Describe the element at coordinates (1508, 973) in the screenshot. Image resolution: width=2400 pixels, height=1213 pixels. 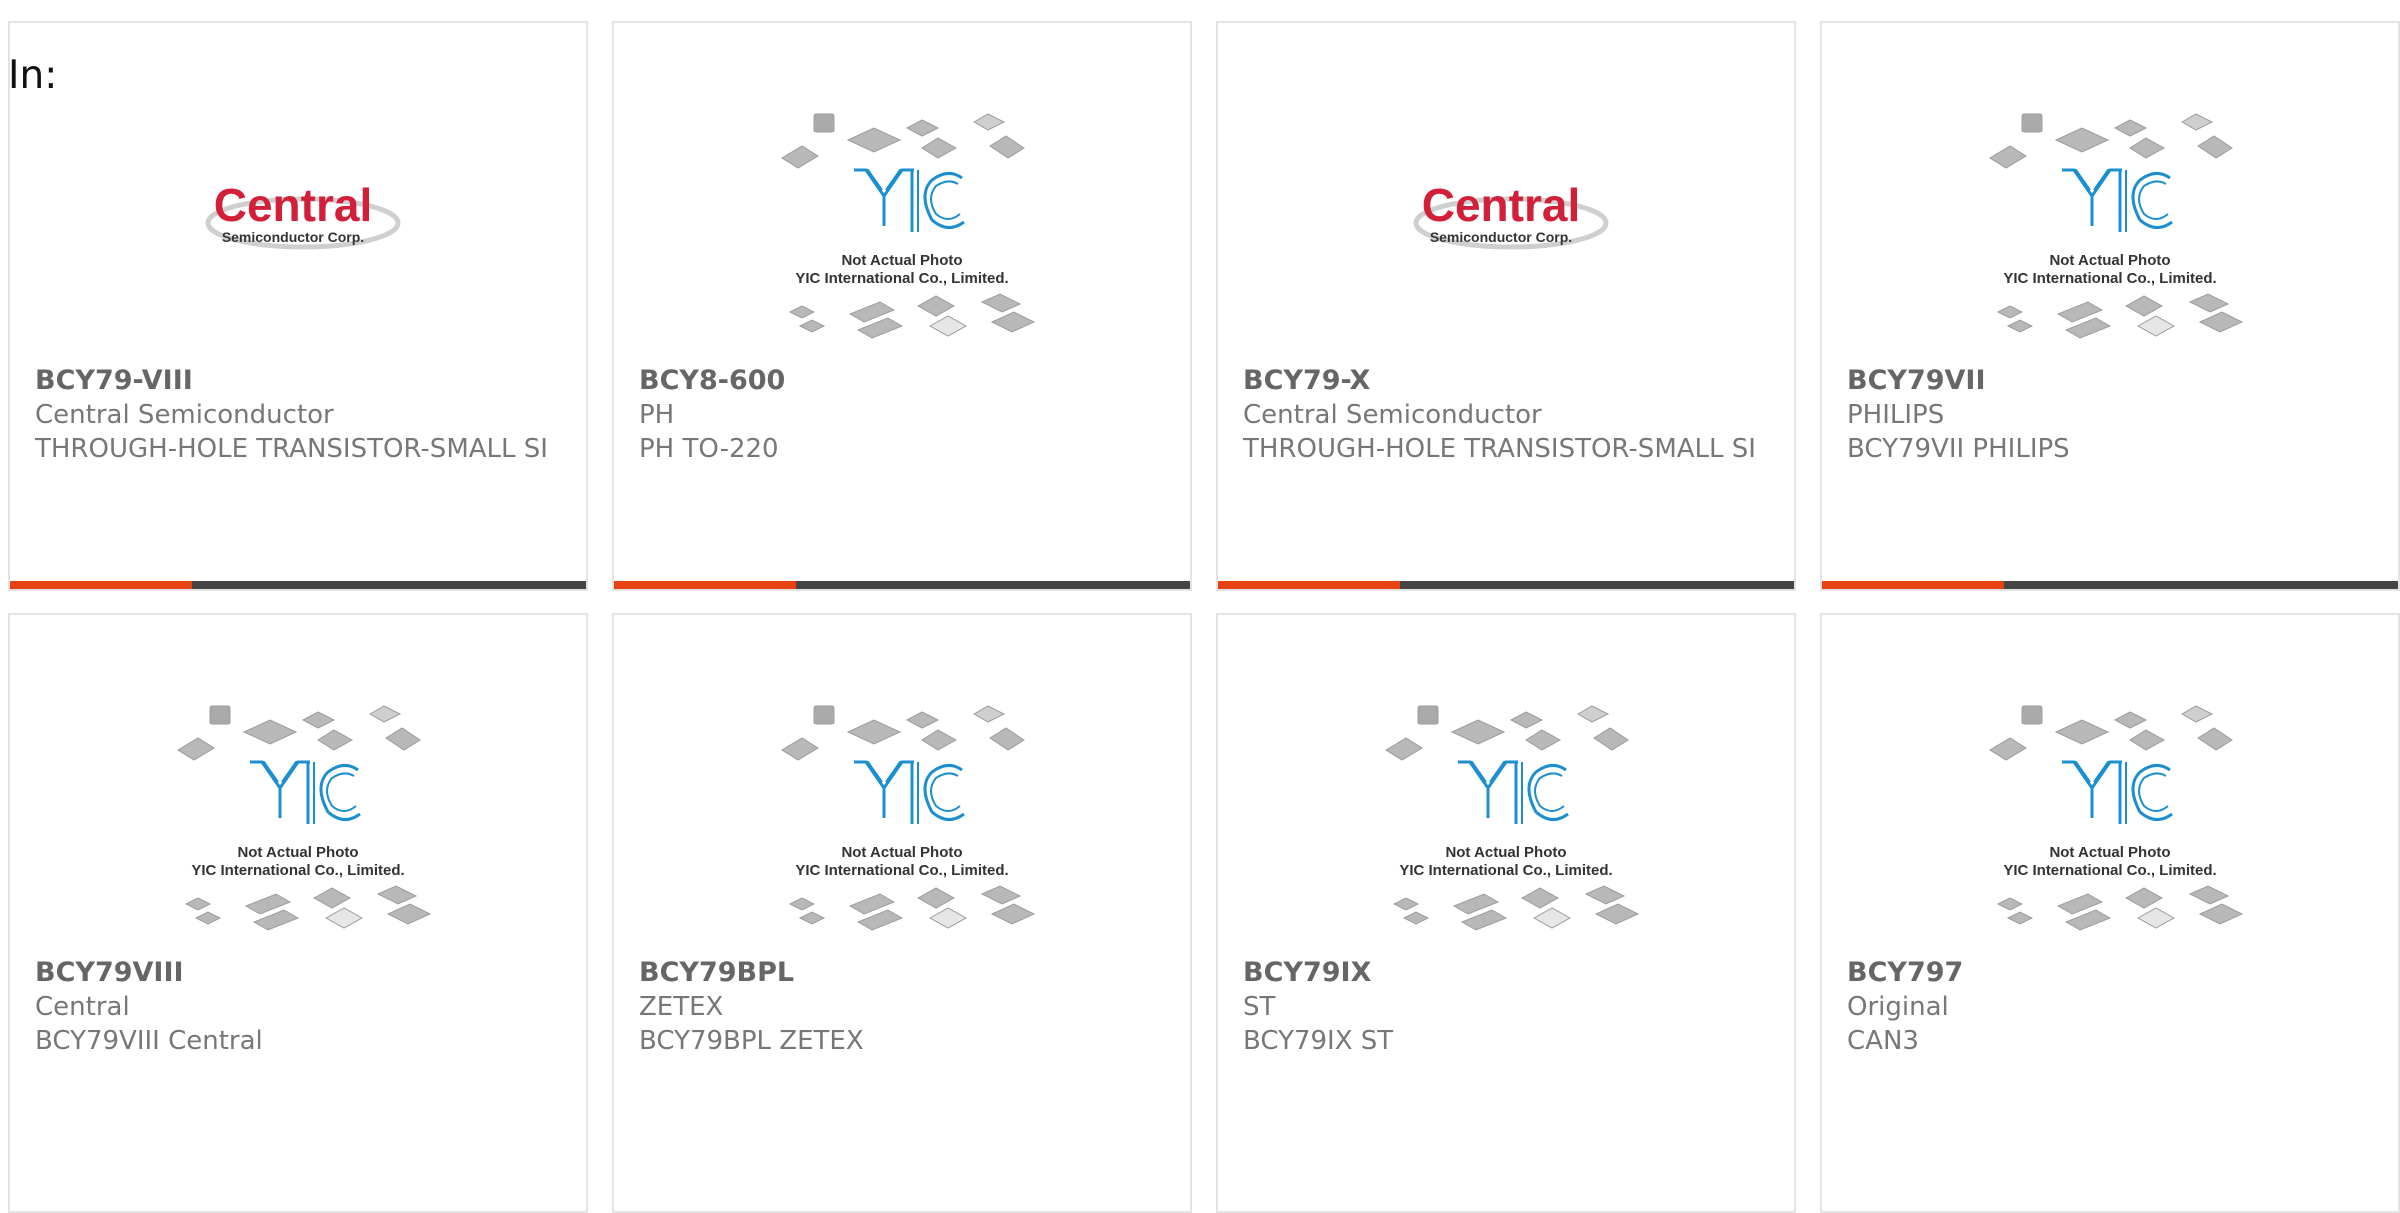
I see `part-number: BCY79IX` at that location.